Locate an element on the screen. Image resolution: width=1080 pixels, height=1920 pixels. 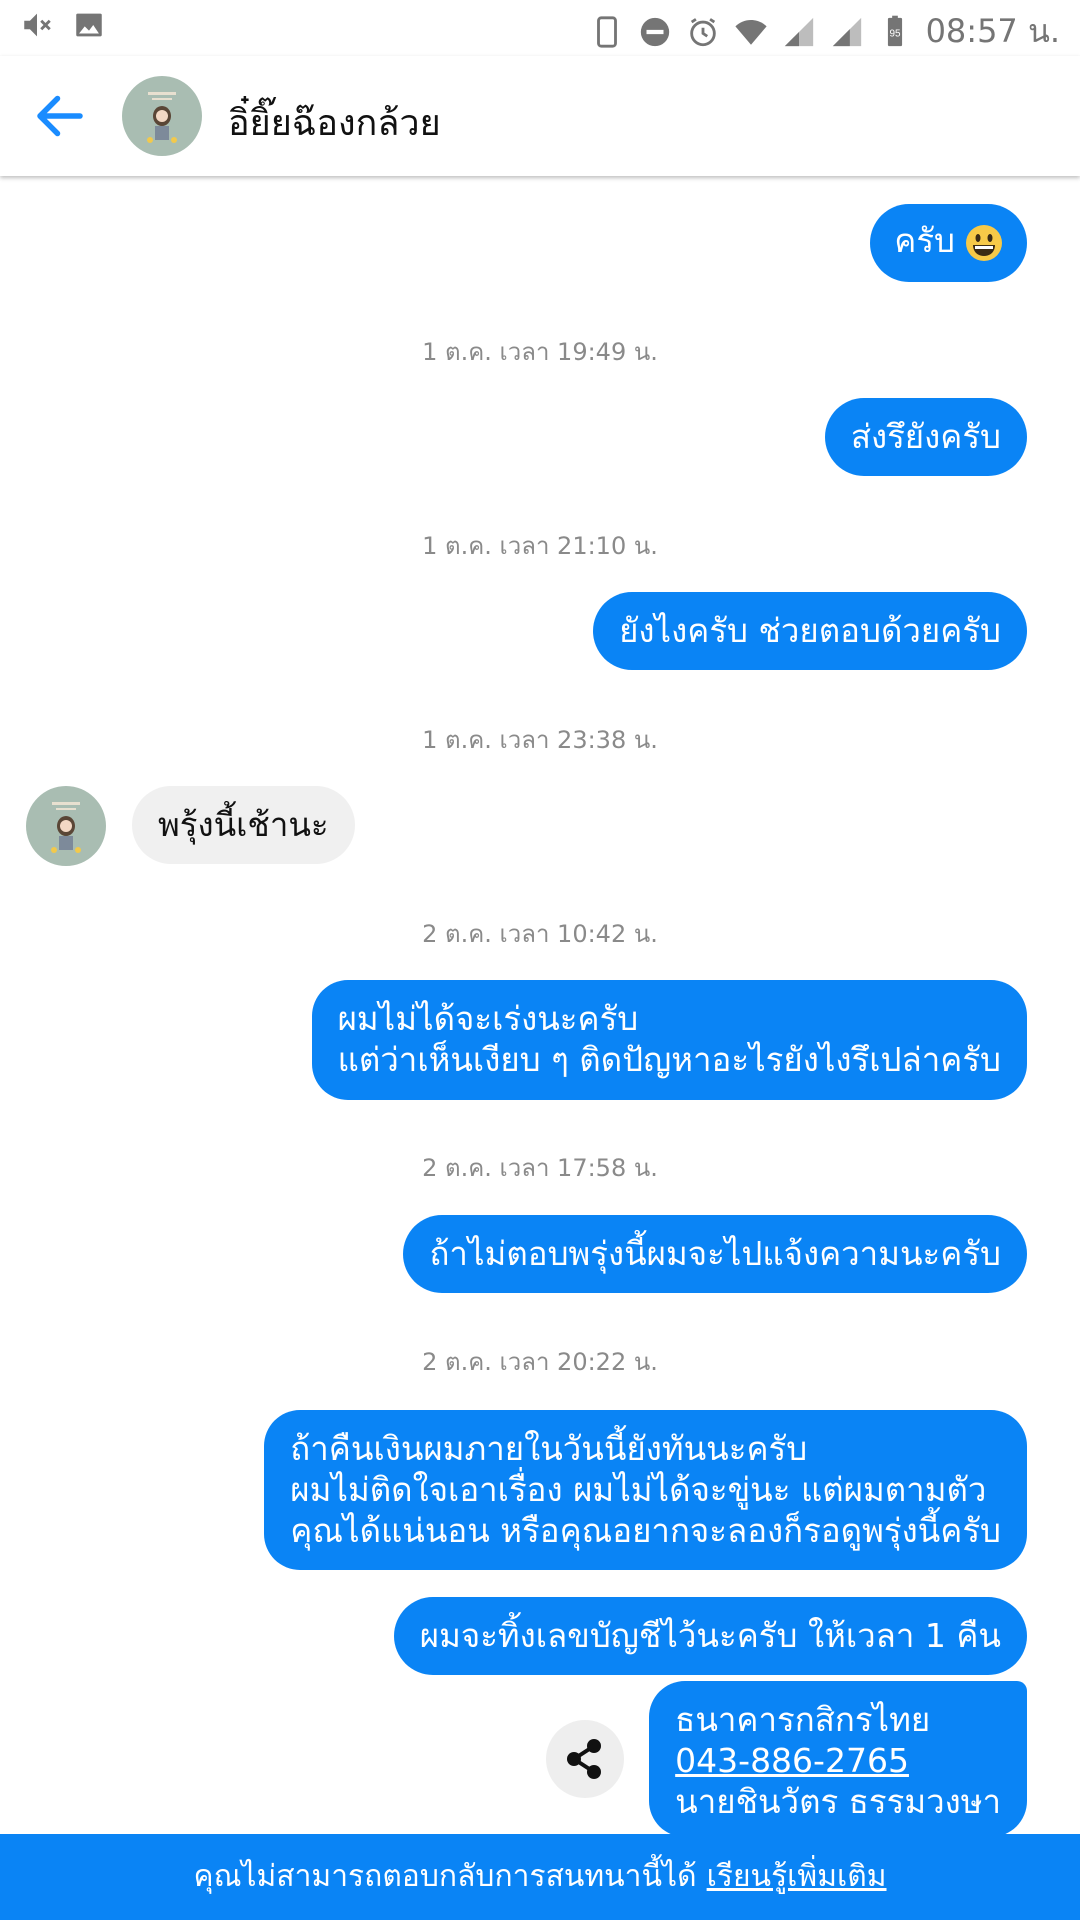
status-bar: 95 08:57 น. is located at coordinates (540, 28).